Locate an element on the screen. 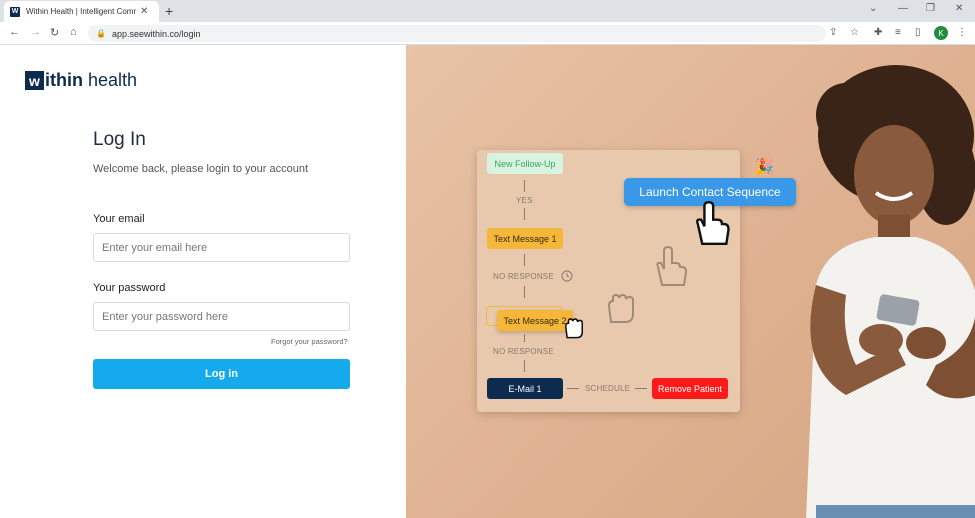 This screenshot has width=975, height=518. schedule-label: SCHEDULE is located at coordinates (608, 388).